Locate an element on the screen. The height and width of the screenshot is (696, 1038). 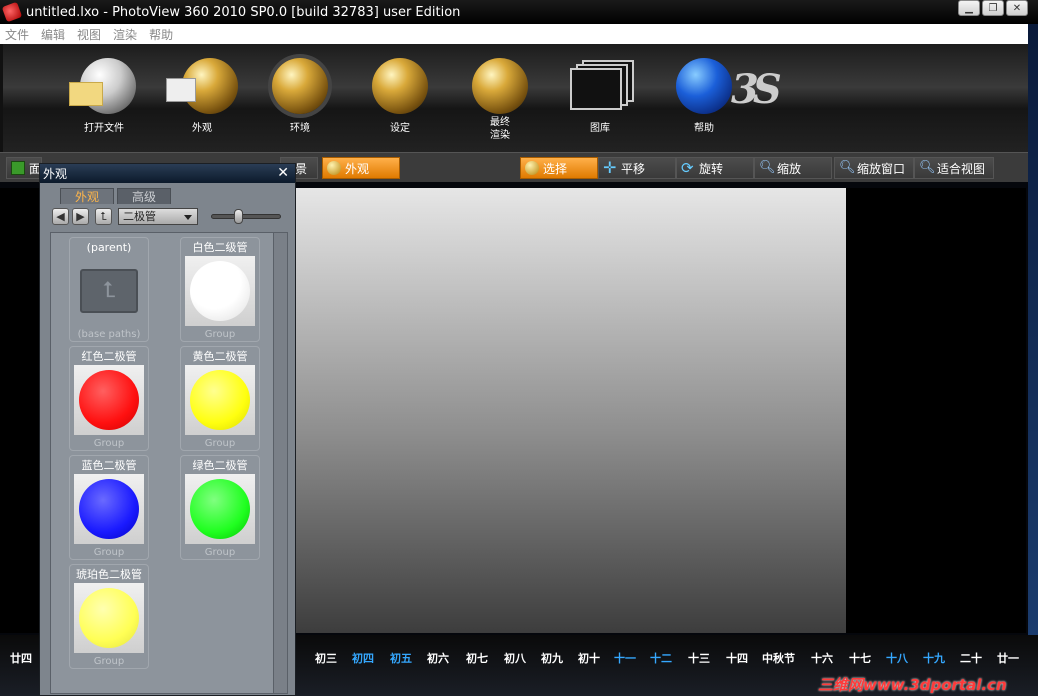
zoom-window-button: 🔍︎ 缩放窗口 is located at coordinates (874, 168).